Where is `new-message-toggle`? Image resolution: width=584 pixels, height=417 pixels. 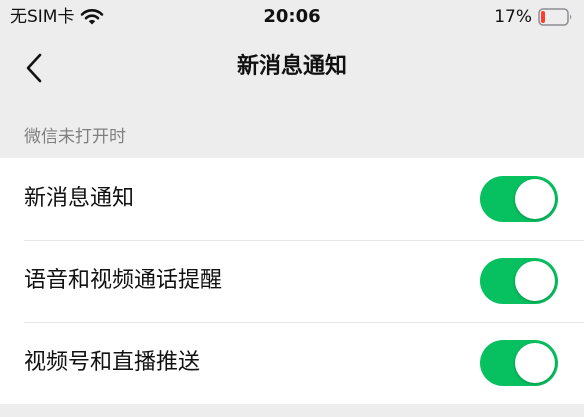
new-message-toggle is located at coordinates (519, 199).